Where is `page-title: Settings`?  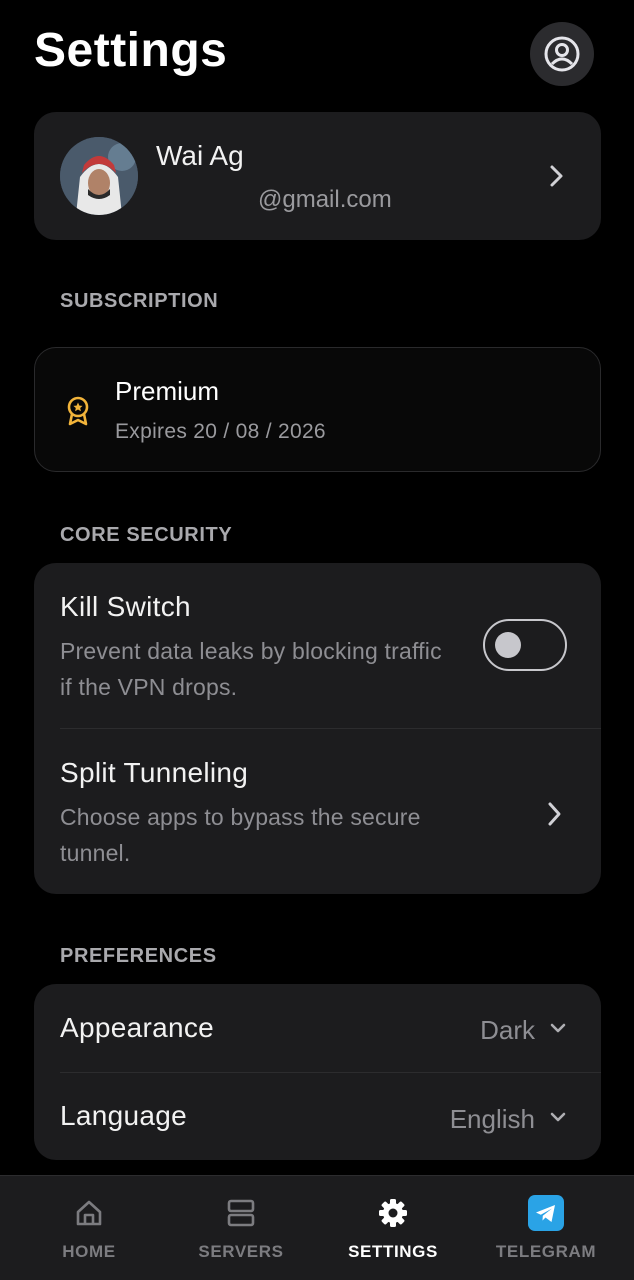
page-title: Settings is located at coordinates (131, 50).